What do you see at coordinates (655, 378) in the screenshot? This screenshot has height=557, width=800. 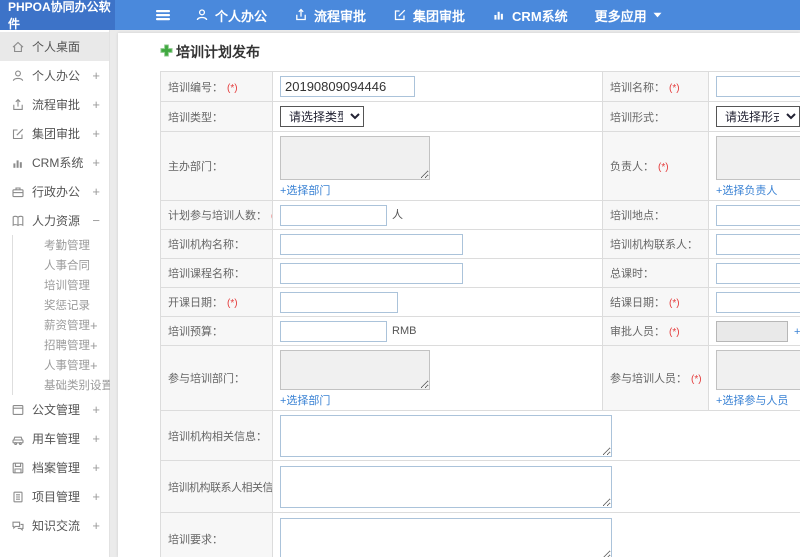 I see `field-label-join-staff: 参与培训人员： (*)` at bounding box center [655, 378].